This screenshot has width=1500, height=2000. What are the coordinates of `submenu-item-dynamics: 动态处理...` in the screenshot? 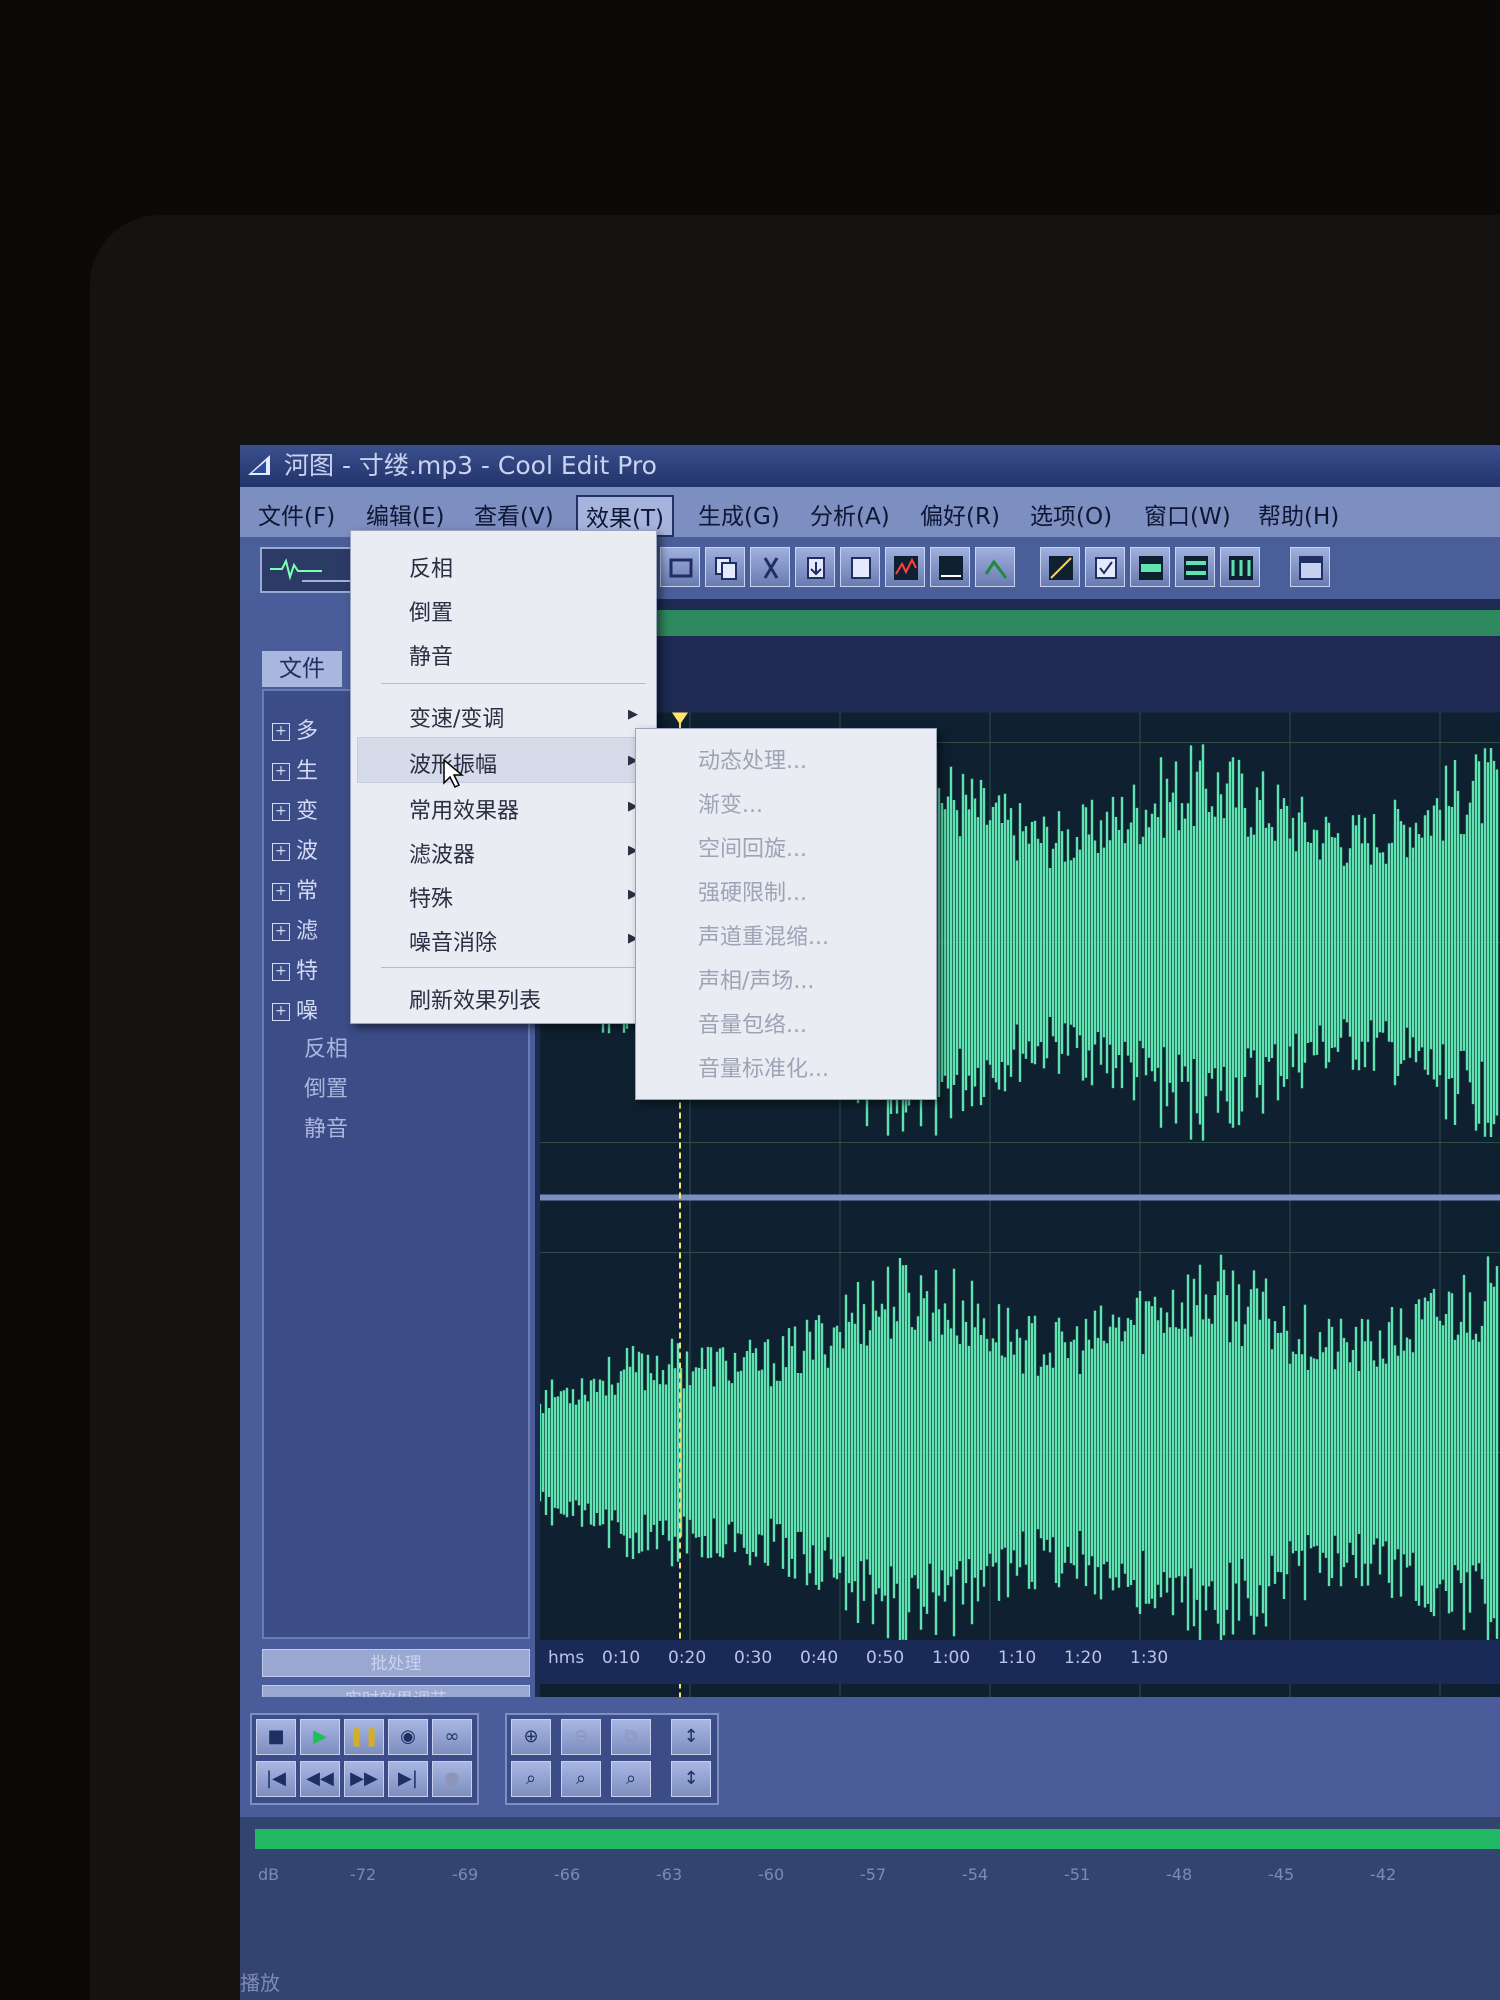 It's located at (752, 759).